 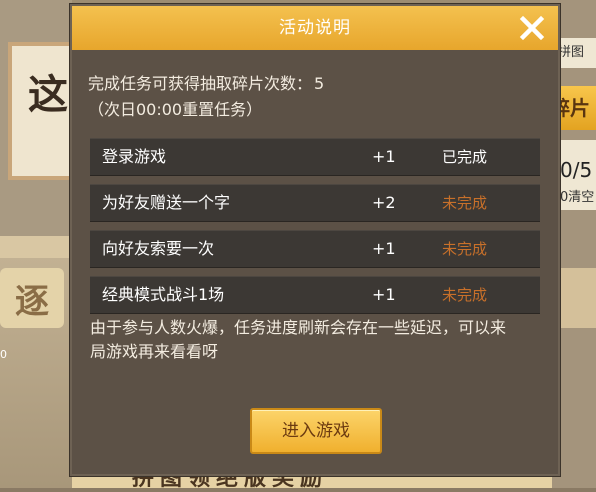 What do you see at coordinates (316, 431) in the screenshot?
I see `enter-game-button: 进入游戏` at bounding box center [316, 431].